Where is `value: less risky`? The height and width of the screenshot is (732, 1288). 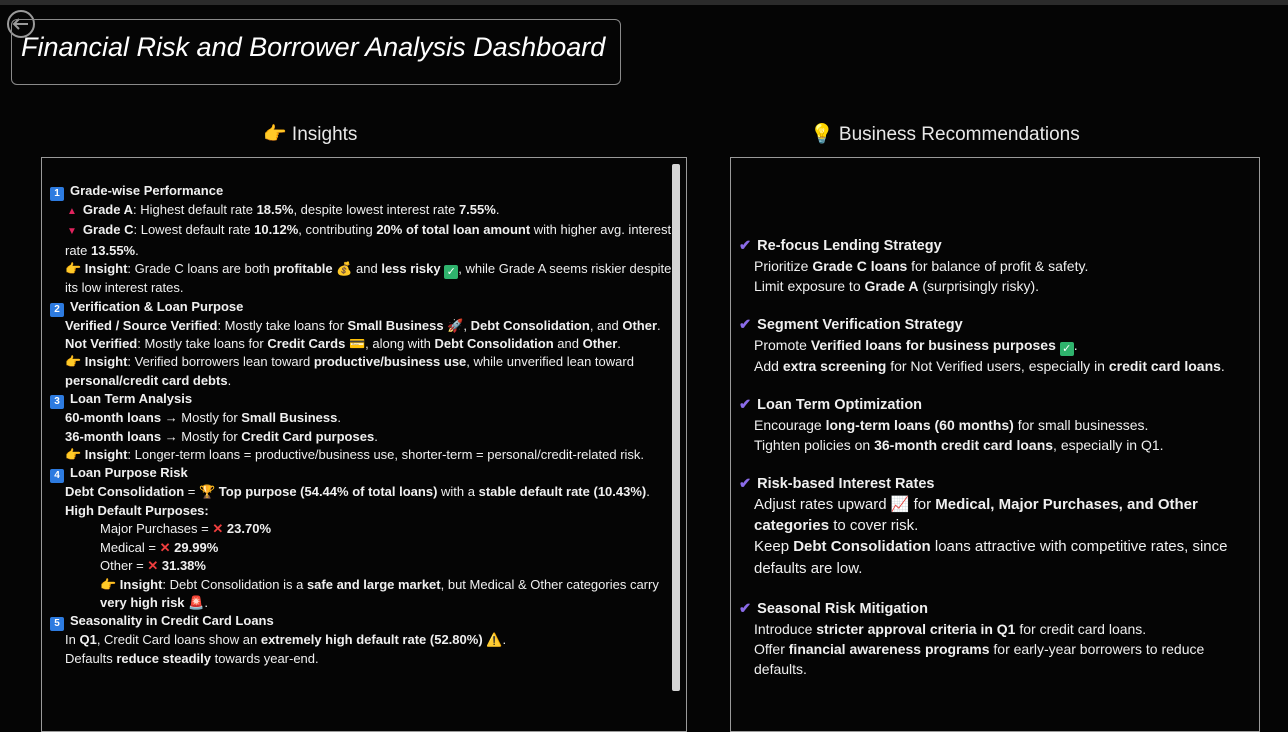
value: less risky is located at coordinates (411, 269).